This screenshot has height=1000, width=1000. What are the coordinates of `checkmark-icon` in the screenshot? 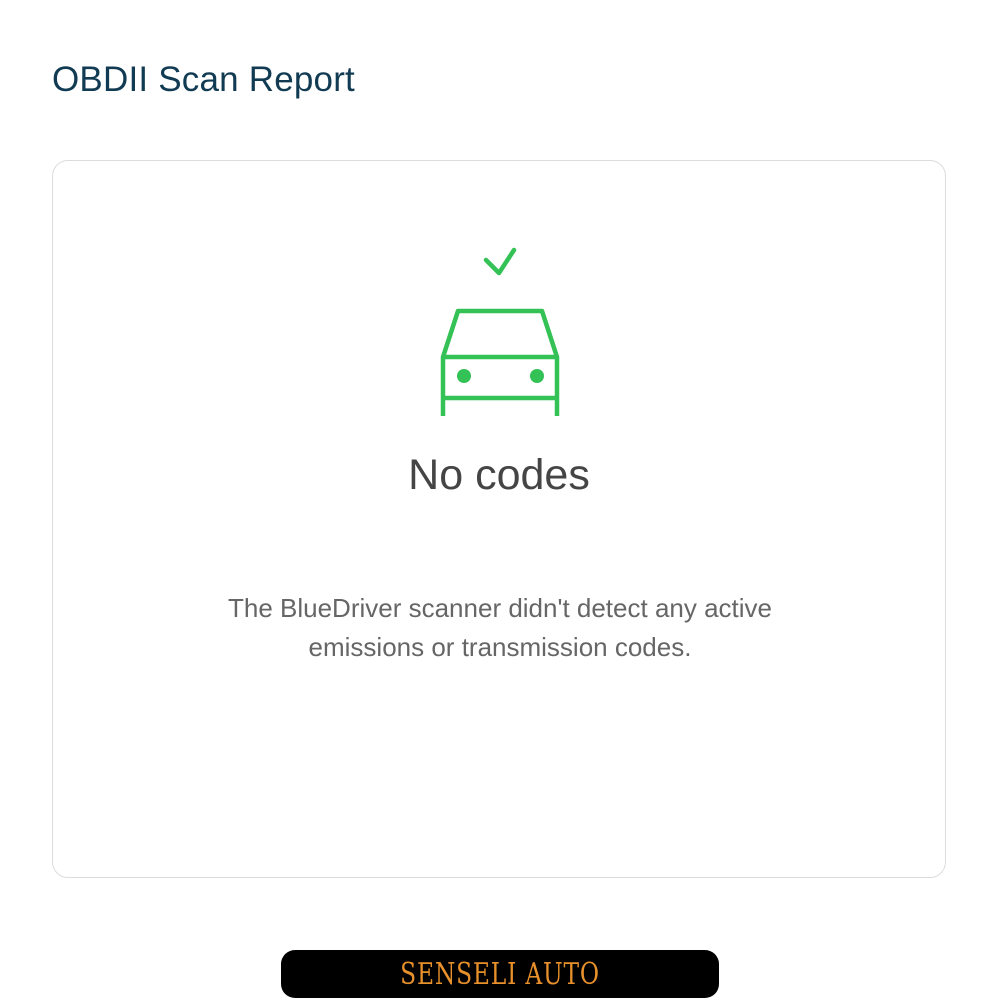 It's located at (500, 261).